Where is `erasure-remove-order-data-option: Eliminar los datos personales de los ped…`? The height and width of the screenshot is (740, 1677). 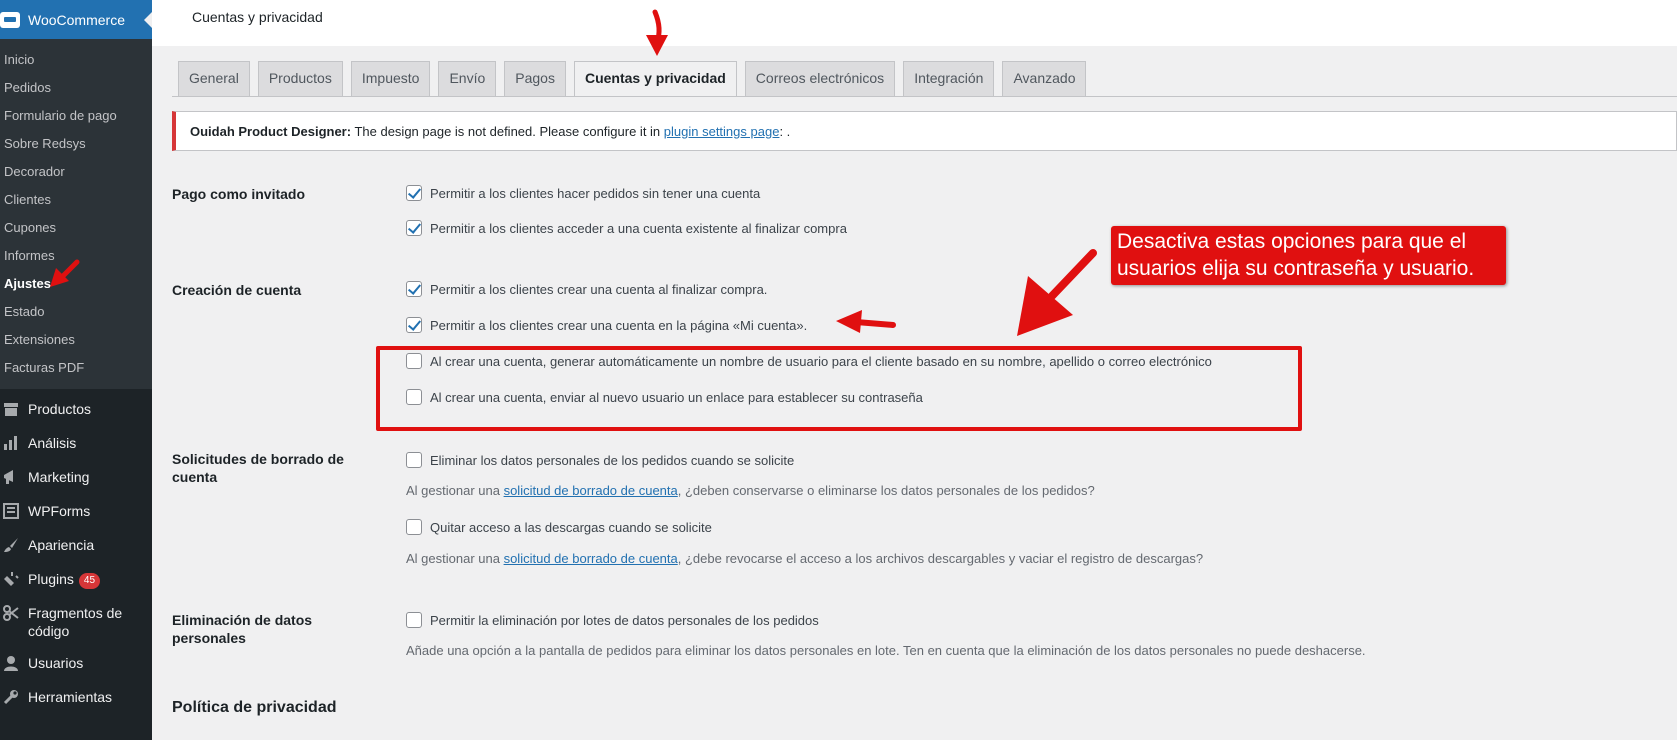 erasure-remove-order-data-option: Eliminar los datos personales de los ped… is located at coordinates (600, 460).